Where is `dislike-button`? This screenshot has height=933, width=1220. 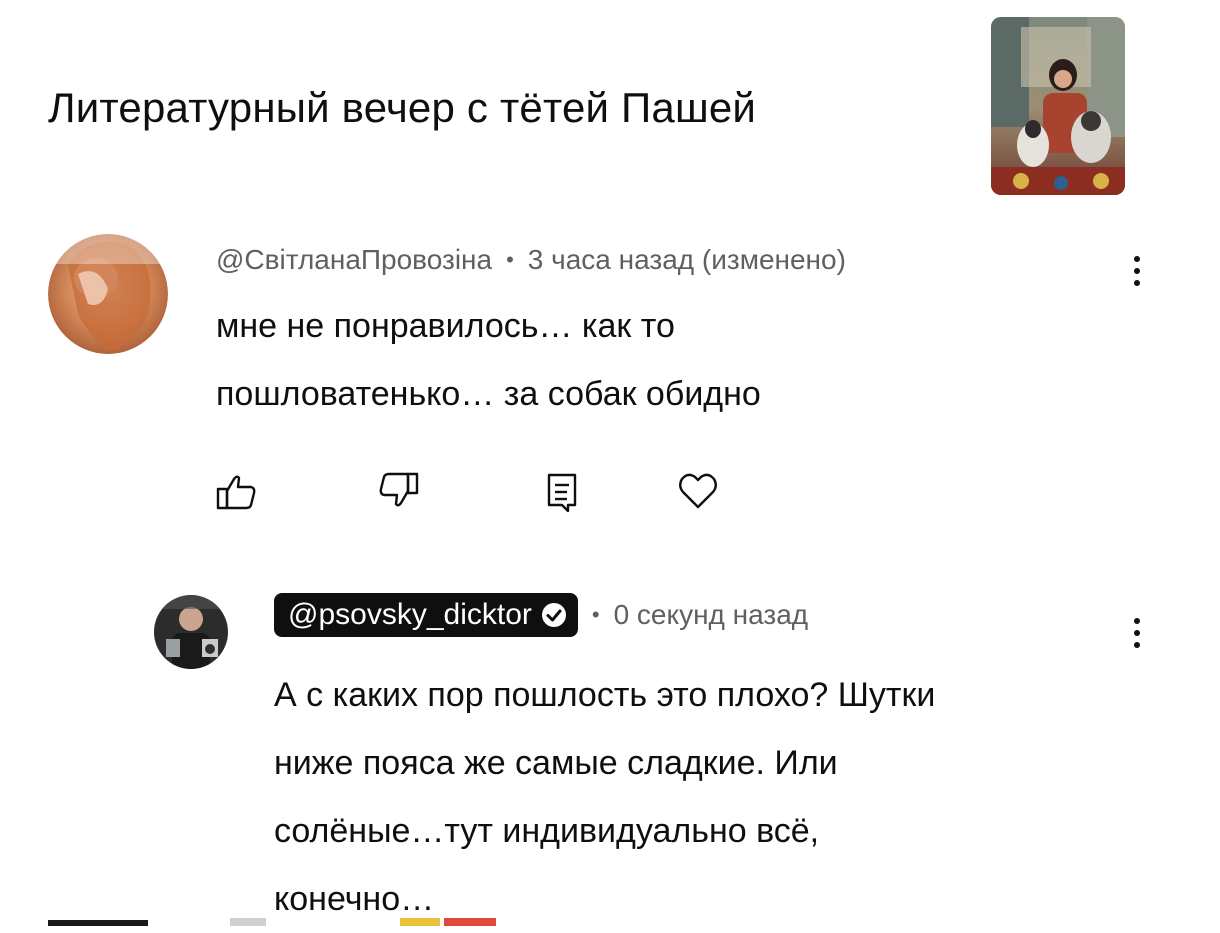 dislike-button is located at coordinates (399, 491).